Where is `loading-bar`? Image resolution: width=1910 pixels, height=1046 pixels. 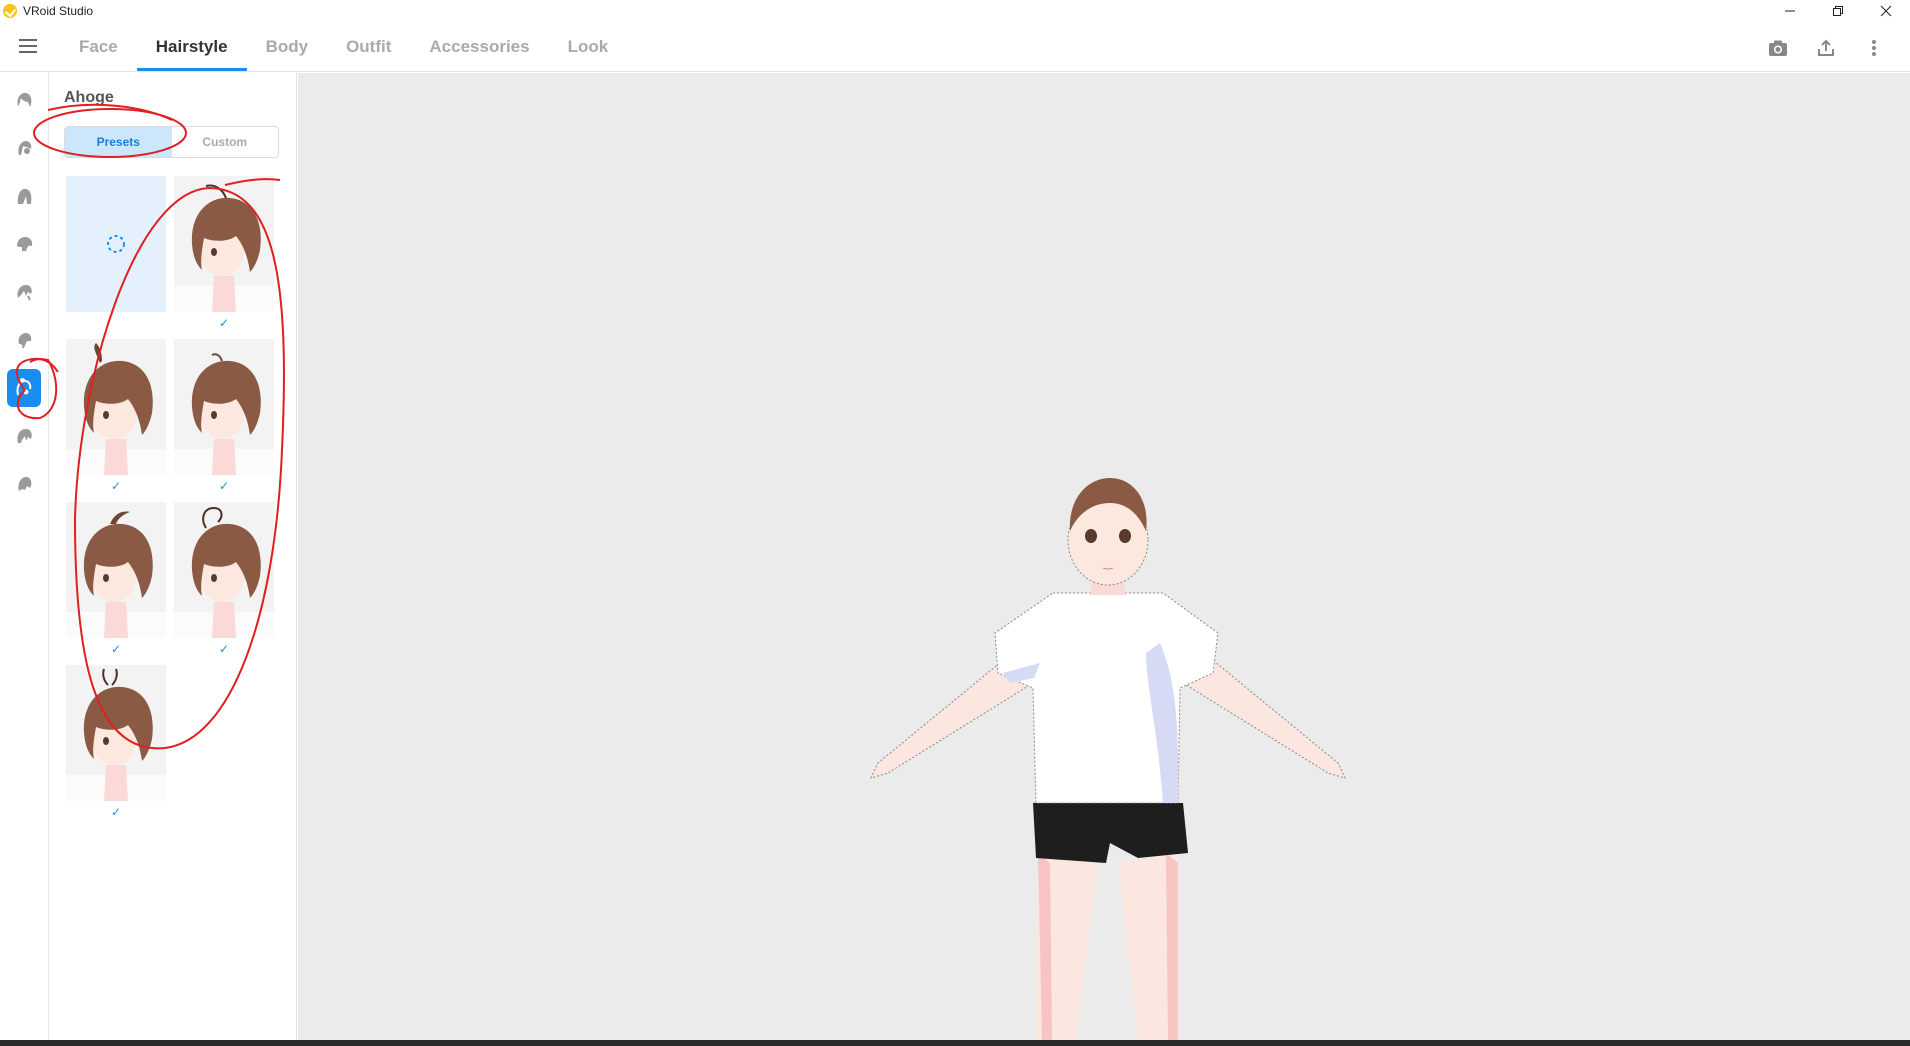 loading-bar is located at coordinates (955, 1043).